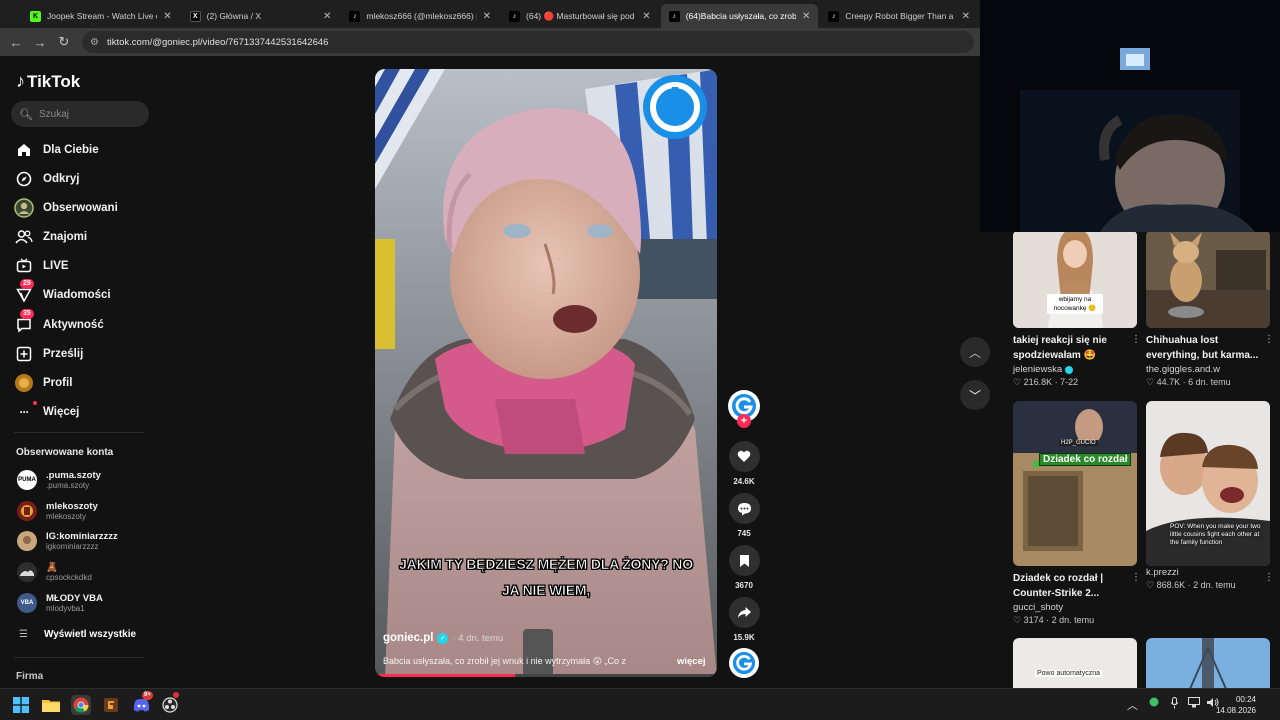 This screenshot has width=1280, height=720. I want to click on video-author: goniec.pl ✓ · 4 dn. temu, so click(443, 638).